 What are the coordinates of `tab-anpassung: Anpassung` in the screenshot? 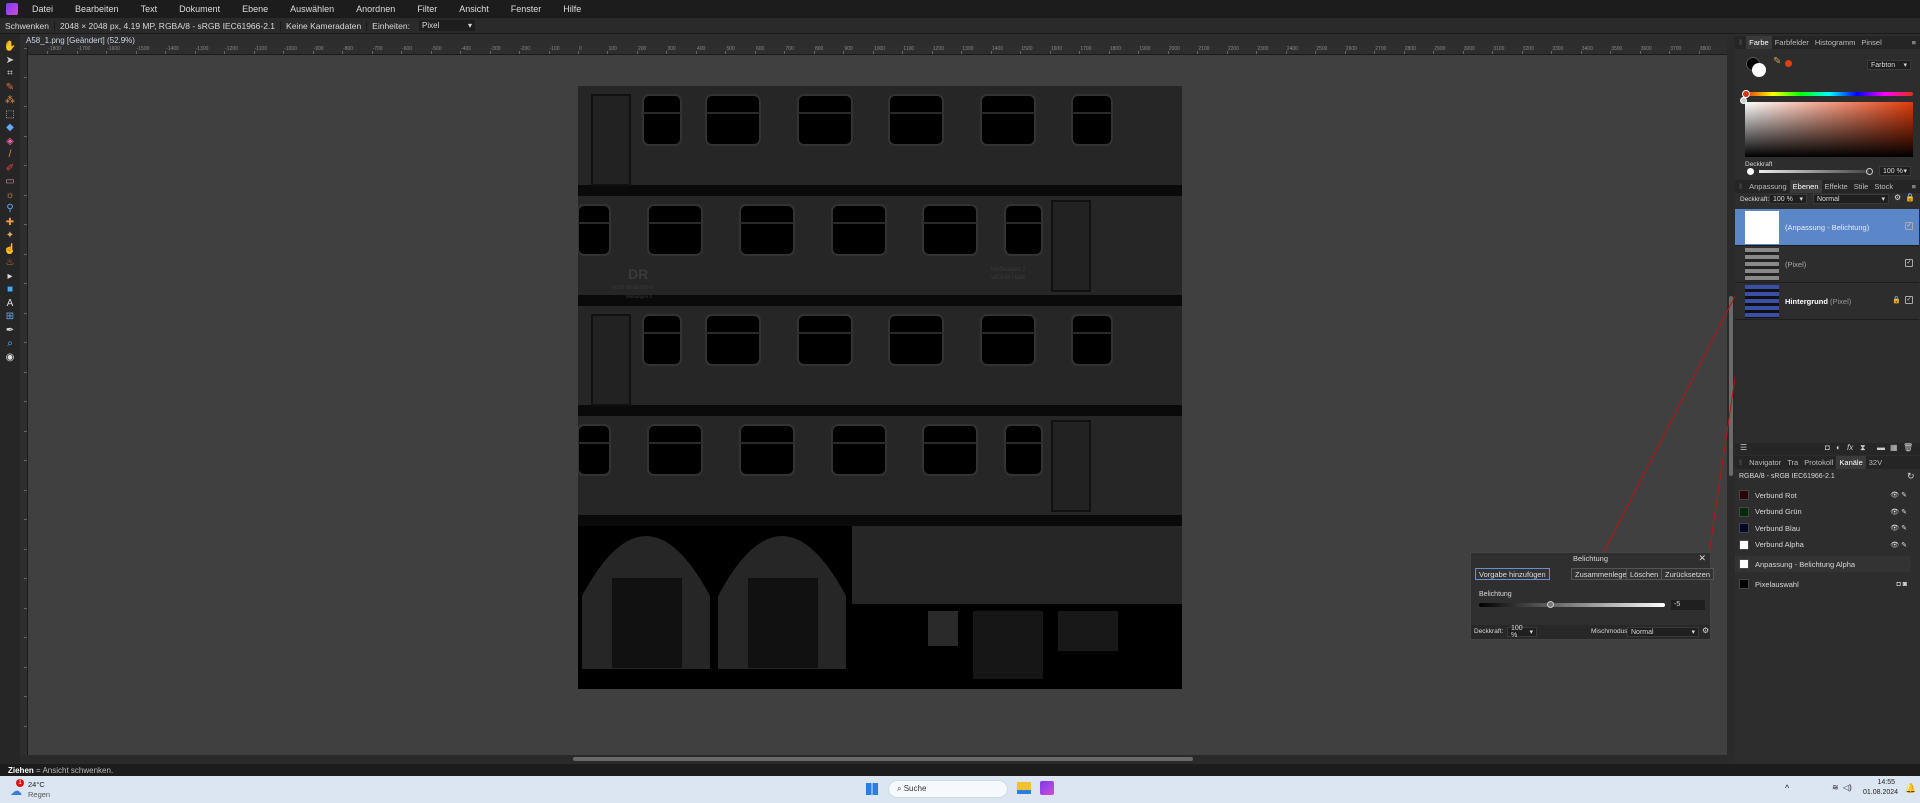 It's located at (1768, 186).